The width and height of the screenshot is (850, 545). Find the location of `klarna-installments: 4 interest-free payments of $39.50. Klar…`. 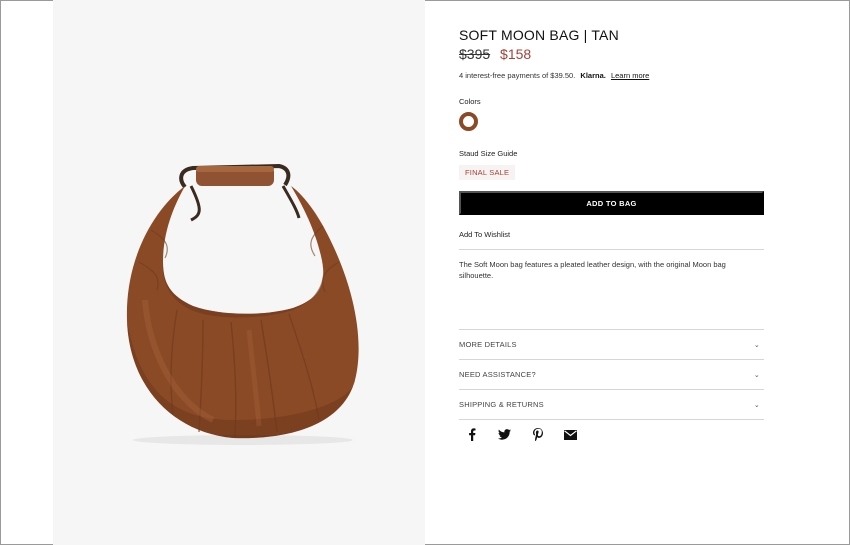

klarna-installments: 4 interest-free payments of $39.50. Klar… is located at coordinates (554, 75).